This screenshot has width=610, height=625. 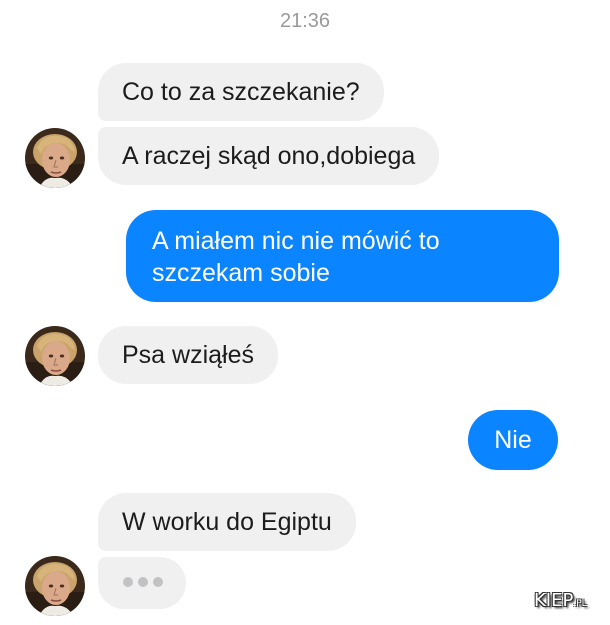 I want to click on outgoing-message-bubble: Nie, so click(x=513, y=440).